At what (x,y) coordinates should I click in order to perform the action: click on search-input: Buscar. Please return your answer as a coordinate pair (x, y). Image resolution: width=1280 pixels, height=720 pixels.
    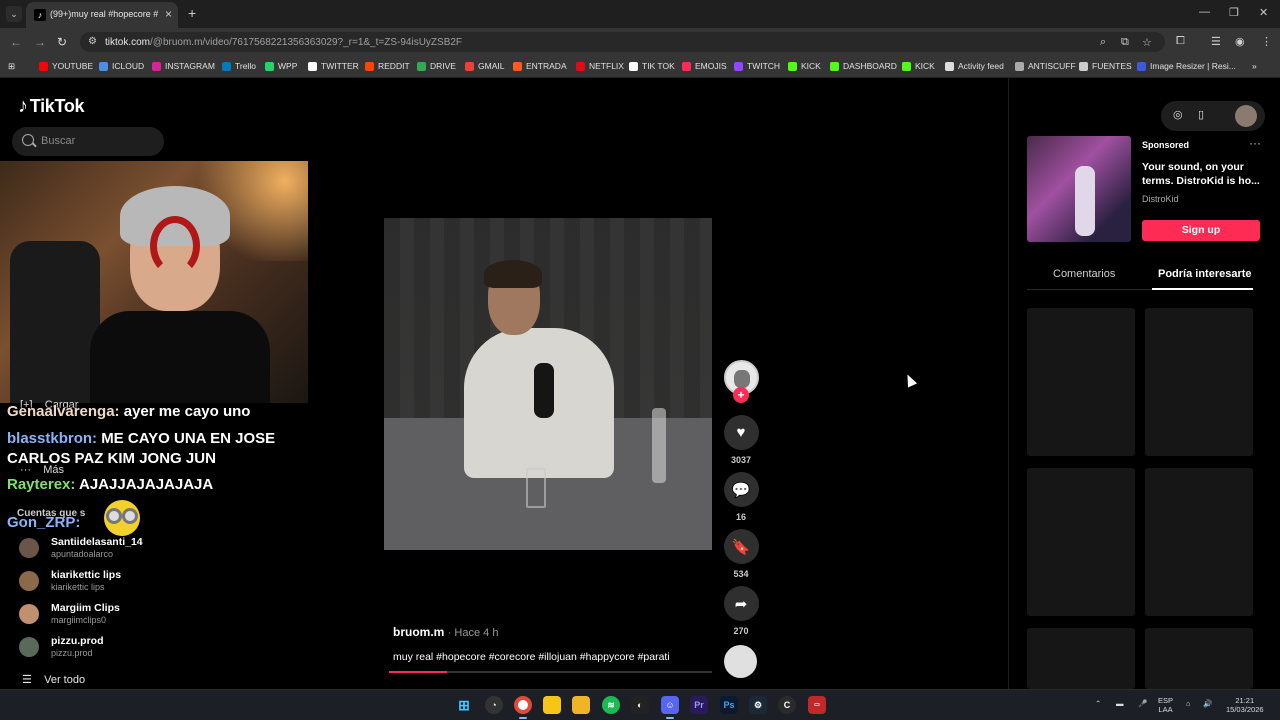
    Looking at the image, I should click on (88, 141).